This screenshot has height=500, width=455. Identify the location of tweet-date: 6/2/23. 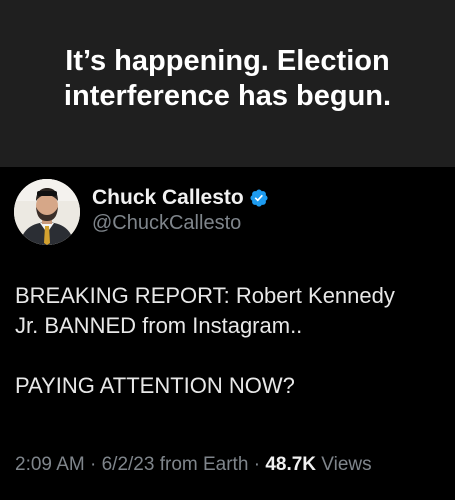
(128, 464).